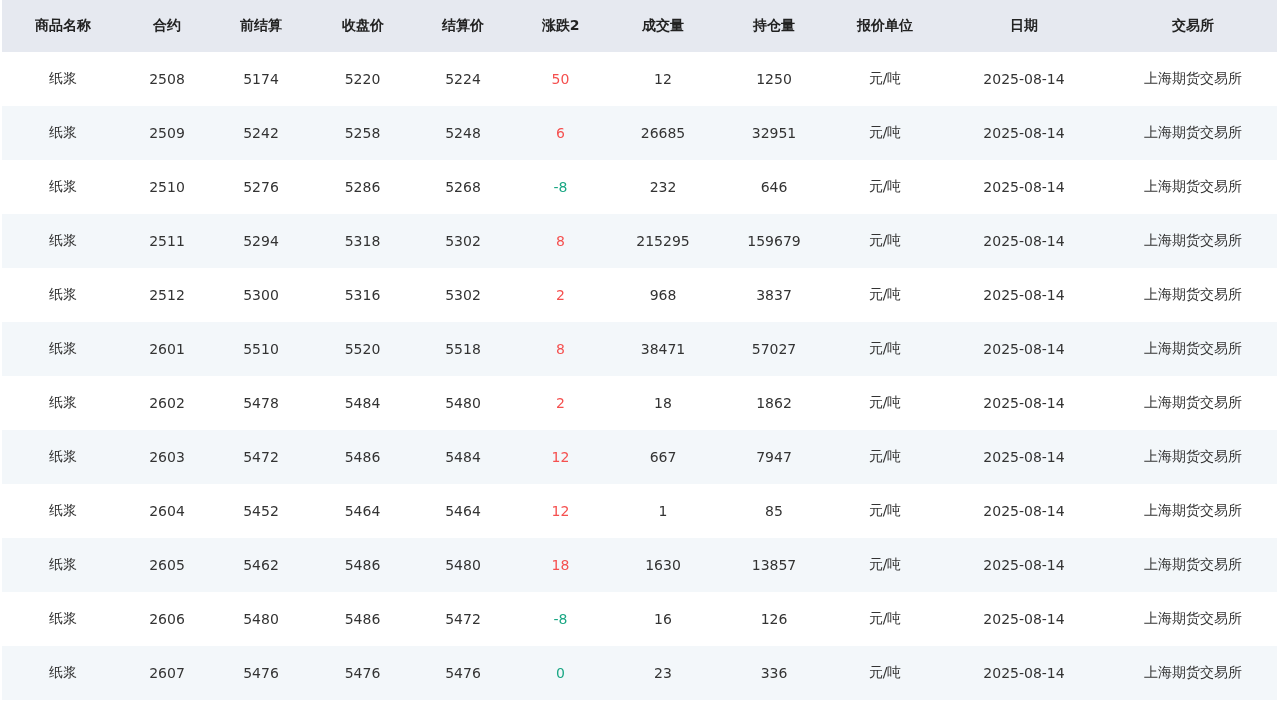 This screenshot has height=703, width=1279. I want to click on column-header: 前结算, so click(261, 25).